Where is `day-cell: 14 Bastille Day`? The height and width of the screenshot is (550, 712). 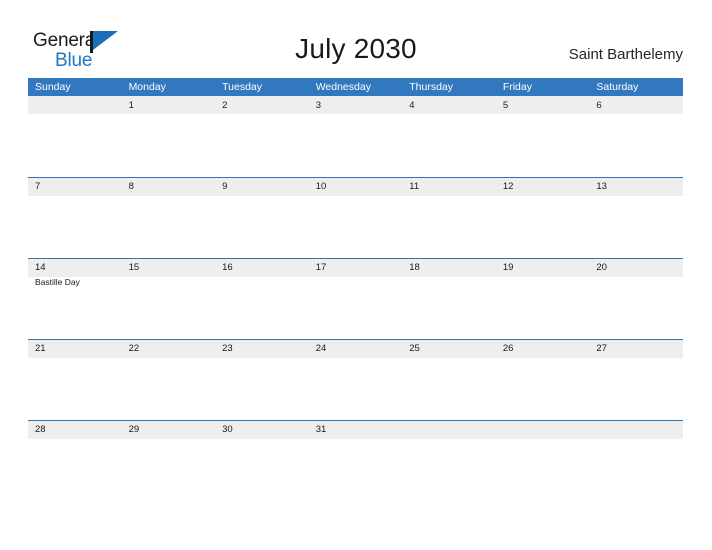 day-cell: 14 Bastille Day is located at coordinates (75, 298).